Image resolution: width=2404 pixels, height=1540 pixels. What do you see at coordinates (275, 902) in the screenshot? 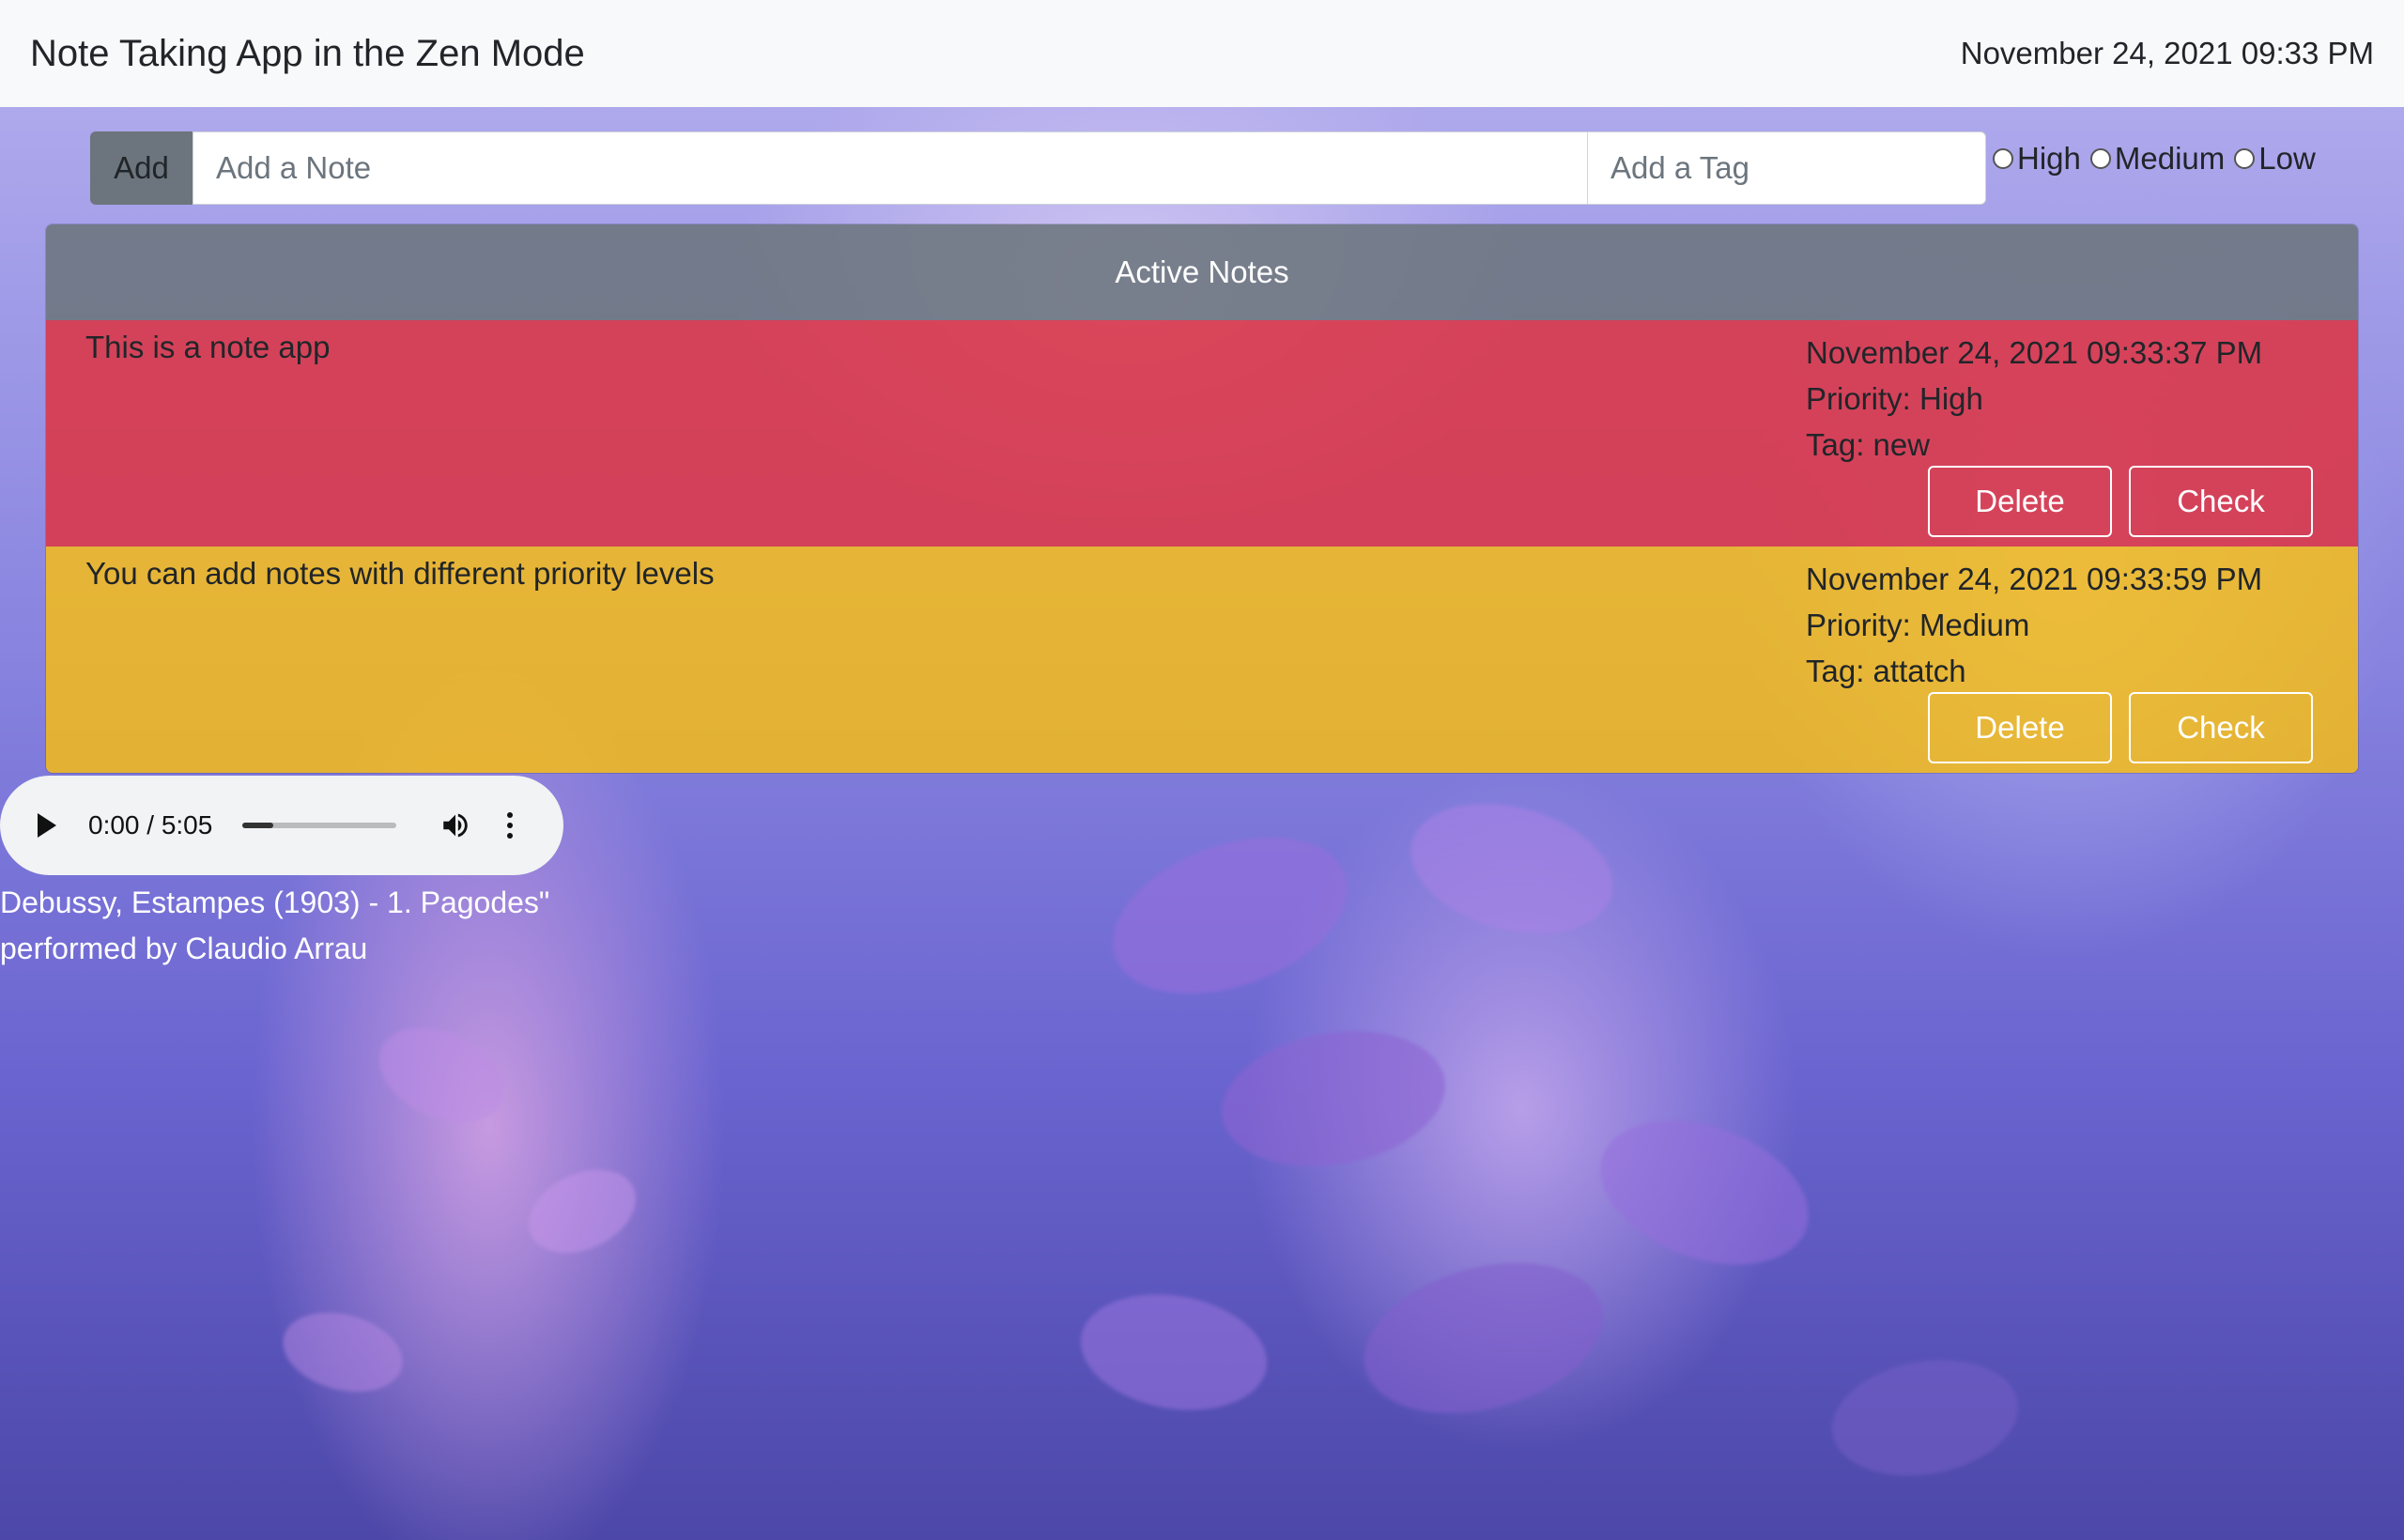
I see `audio-caption-title: Debussy, Estampes (1903) - 1. Pagodes"` at bounding box center [275, 902].